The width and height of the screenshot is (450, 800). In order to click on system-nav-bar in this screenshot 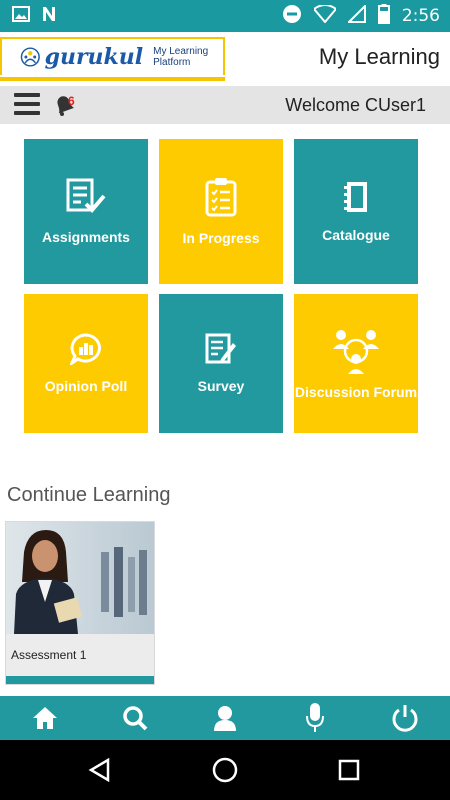, I will do `click(225, 770)`.